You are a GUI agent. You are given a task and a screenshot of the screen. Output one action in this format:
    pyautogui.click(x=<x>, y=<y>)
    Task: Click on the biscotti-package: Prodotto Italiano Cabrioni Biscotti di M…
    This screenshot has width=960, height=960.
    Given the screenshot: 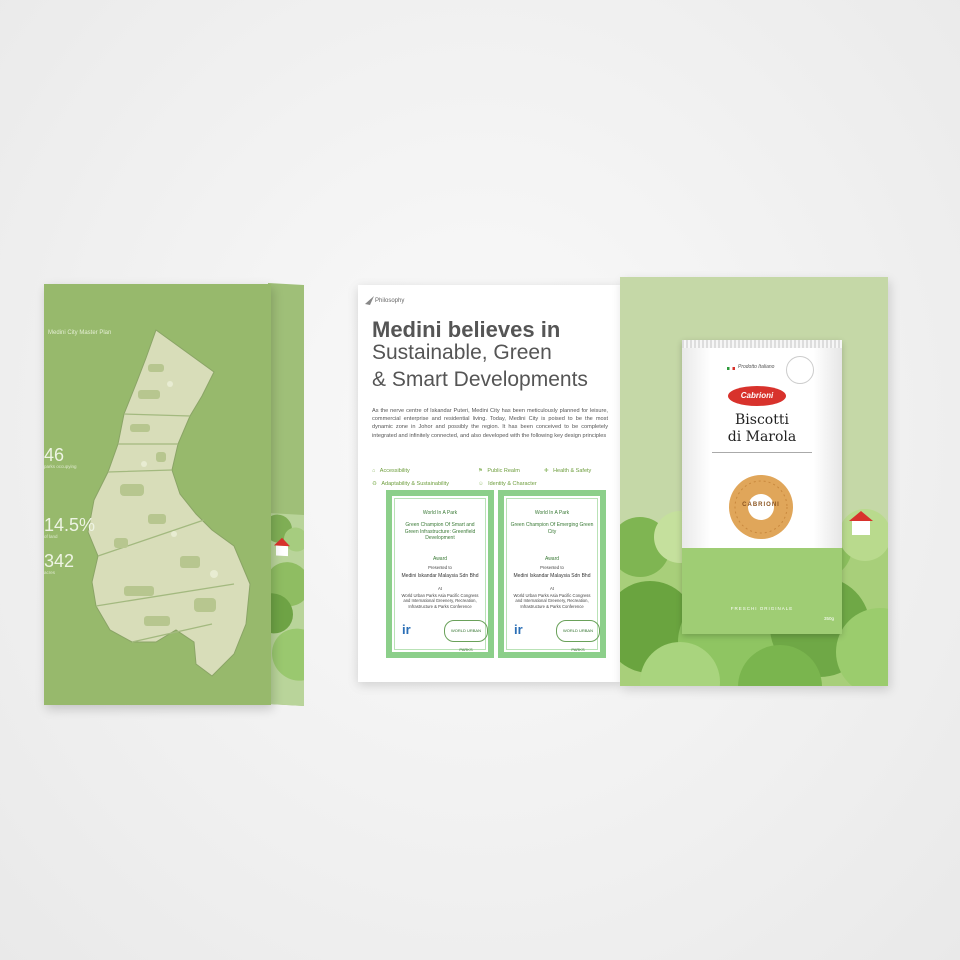 What is the action you would take?
    pyautogui.click(x=762, y=487)
    